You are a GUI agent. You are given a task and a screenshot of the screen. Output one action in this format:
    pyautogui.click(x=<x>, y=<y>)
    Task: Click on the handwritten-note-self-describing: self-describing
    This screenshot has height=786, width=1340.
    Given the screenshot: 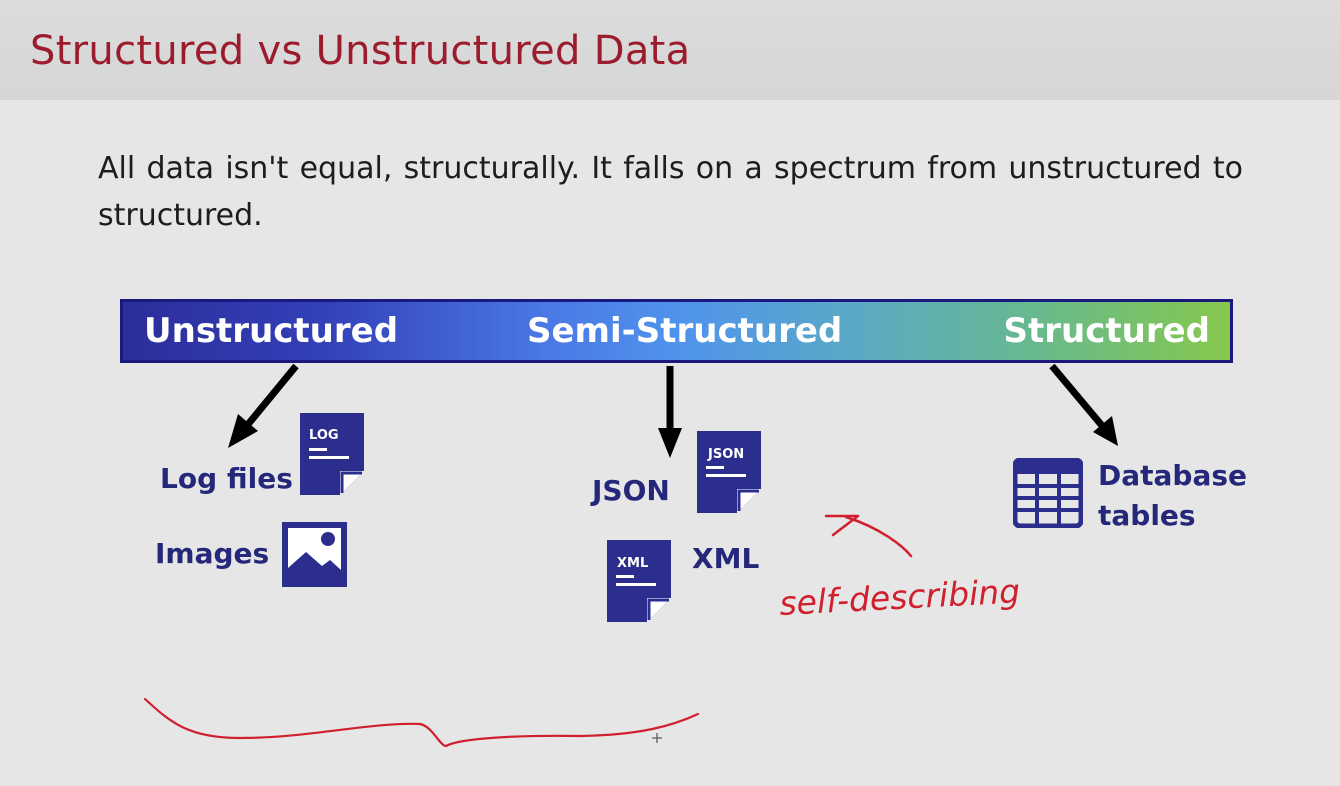 What is the action you would take?
    pyautogui.click(x=899, y=597)
    